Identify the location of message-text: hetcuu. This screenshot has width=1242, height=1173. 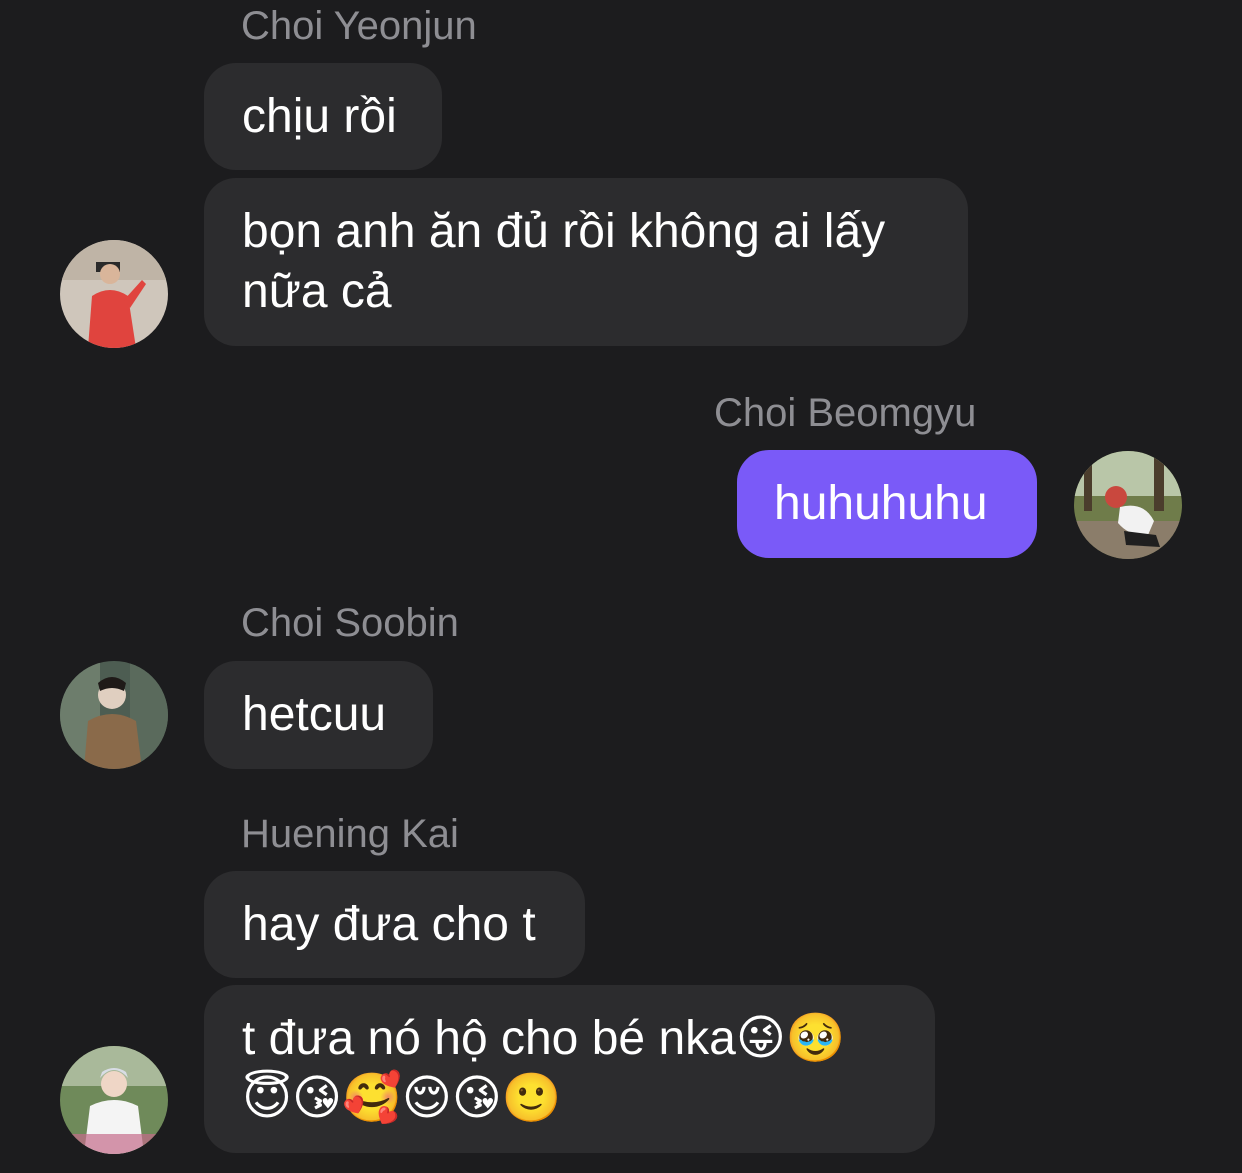
(314, 714).